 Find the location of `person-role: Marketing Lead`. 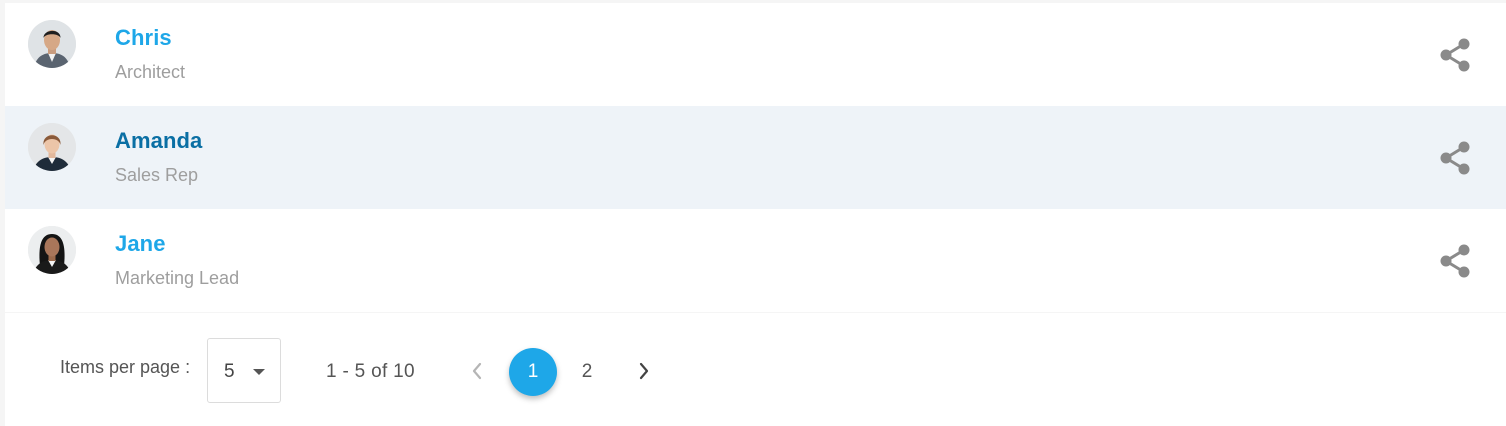

person-role: Marketing Lead is located at coordinates (177, 278).